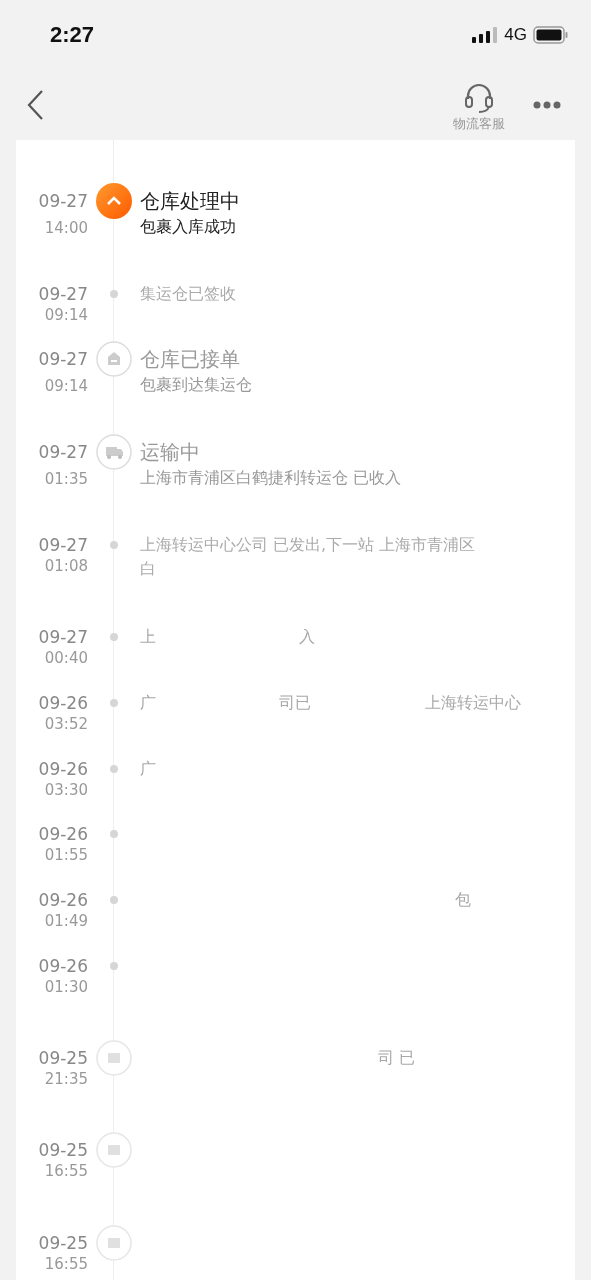 The width and height of the screenshot is (591, 1280). I want to click on event-description: 上海转运中心, so click(473, 703).